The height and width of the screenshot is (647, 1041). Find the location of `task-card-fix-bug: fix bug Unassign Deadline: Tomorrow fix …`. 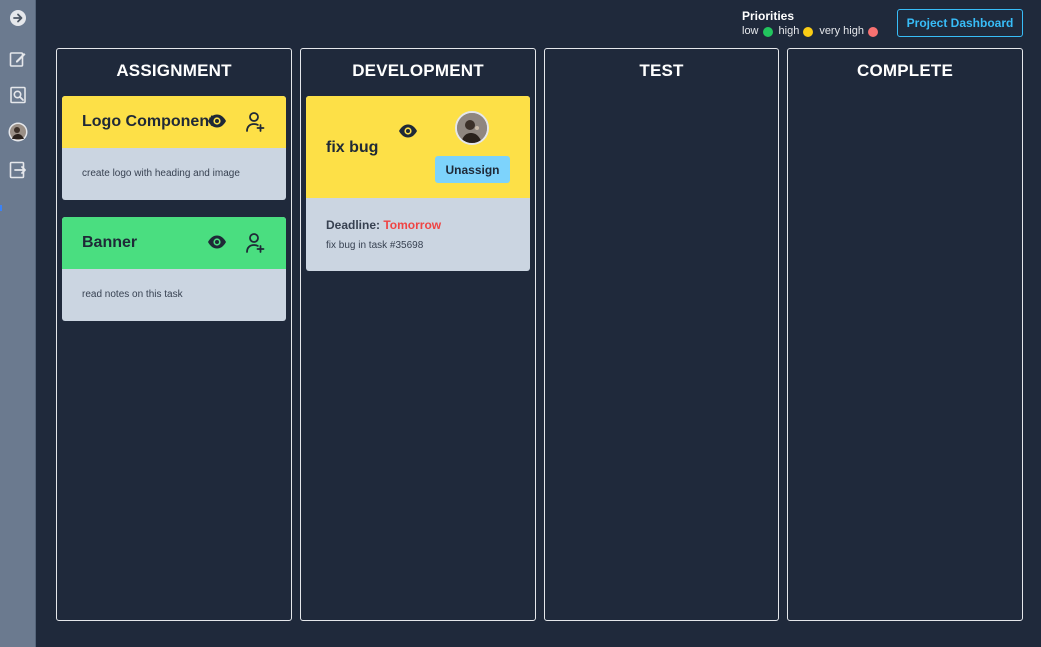

task-card-fix-bug: fix bug Unassign Deadline: Tomorrow fix … is located at coordinates (418, 183).